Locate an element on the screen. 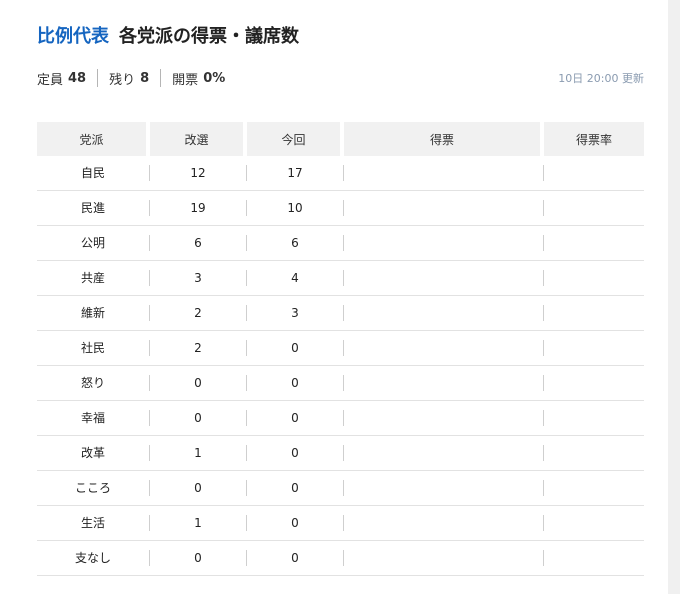 The height and width of the screenshot is (594, 680). cell-before-value: 12 is located at coordinates (198, 173).